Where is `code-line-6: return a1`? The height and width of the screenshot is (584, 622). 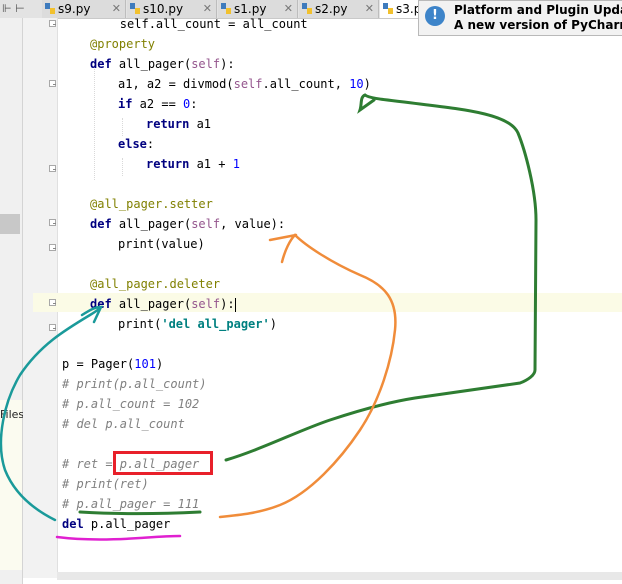 code-line-6: return a1 is located at coordinates (178, 124).